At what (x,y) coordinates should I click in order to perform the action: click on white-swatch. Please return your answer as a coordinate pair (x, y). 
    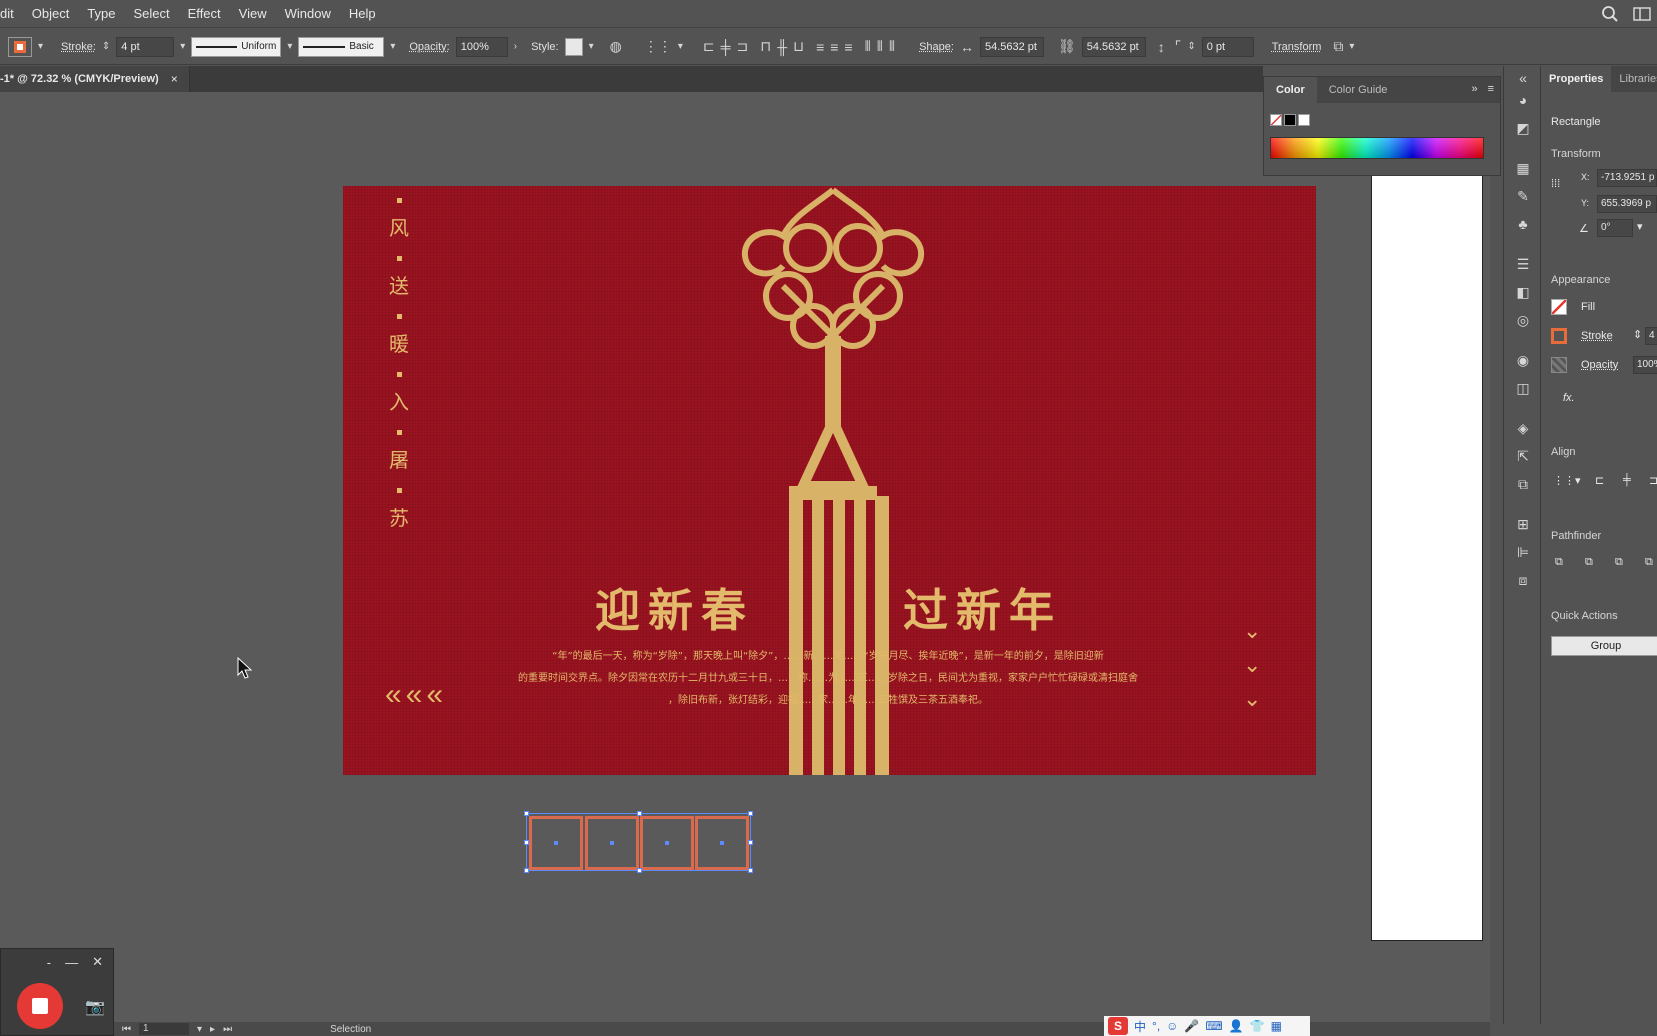
    Looking at the image, I should click on (1304, 120).